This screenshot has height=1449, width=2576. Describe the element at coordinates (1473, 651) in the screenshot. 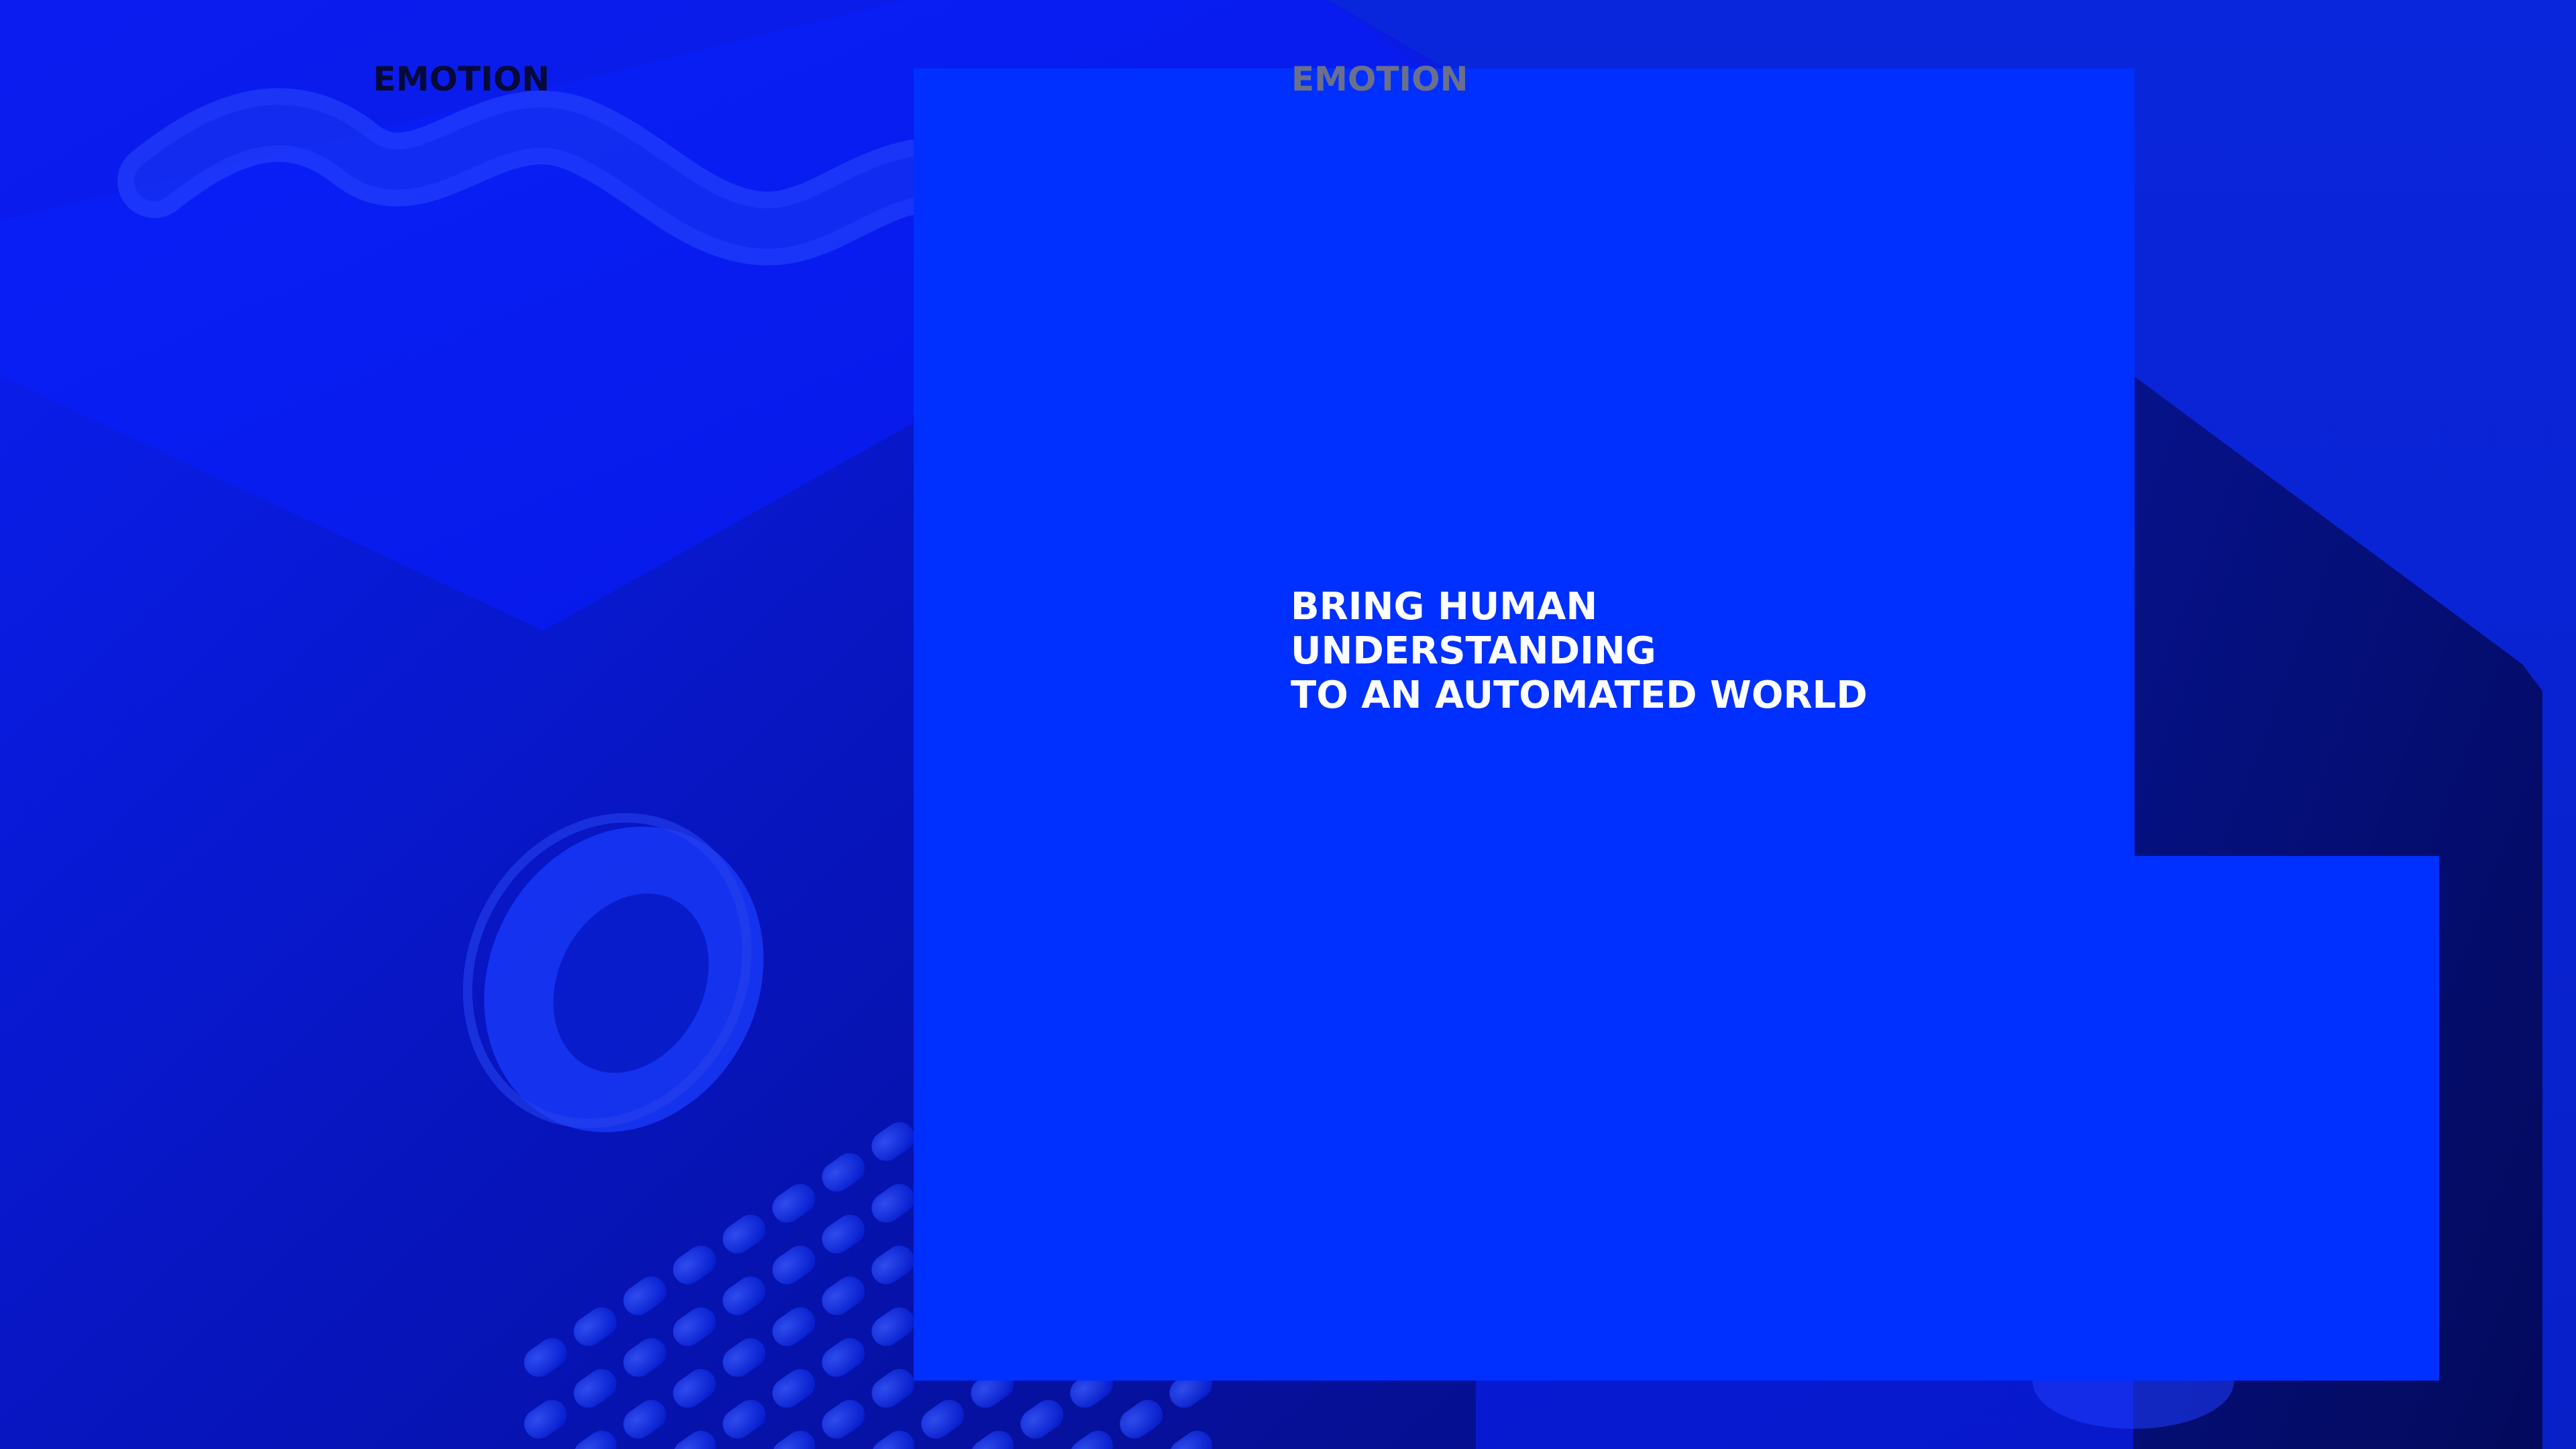

I see `headline-line-2: UNDERSTANDING` at that location.